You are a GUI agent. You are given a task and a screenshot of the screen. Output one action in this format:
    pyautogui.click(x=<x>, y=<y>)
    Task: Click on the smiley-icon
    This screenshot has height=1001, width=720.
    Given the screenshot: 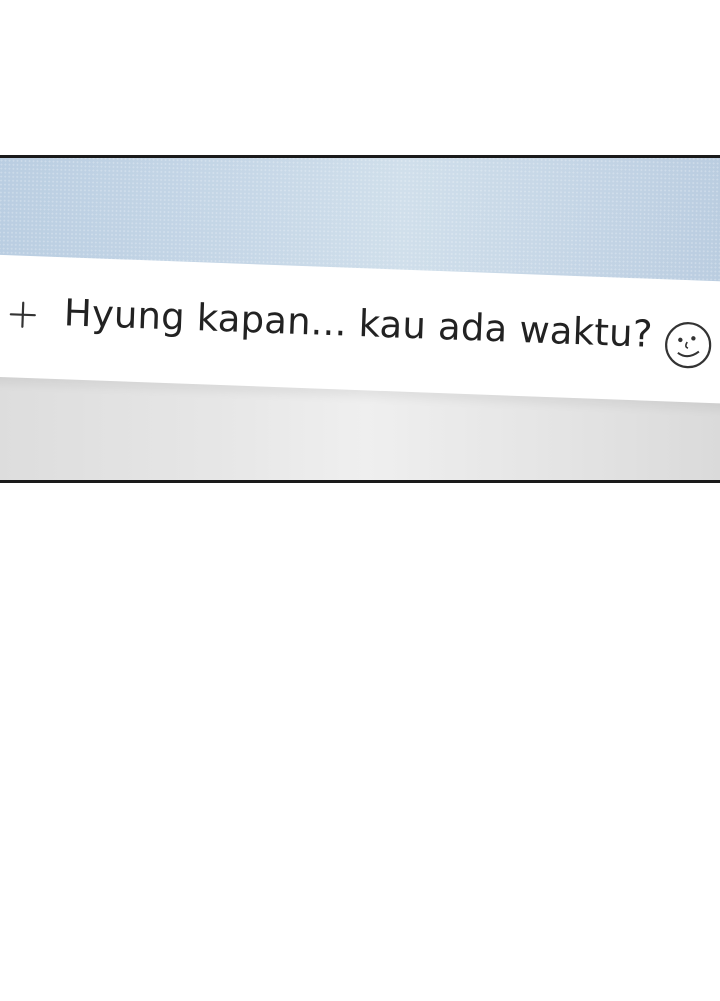 What is the action you would take?
    pyautogui.click(x=688, y=345)
    